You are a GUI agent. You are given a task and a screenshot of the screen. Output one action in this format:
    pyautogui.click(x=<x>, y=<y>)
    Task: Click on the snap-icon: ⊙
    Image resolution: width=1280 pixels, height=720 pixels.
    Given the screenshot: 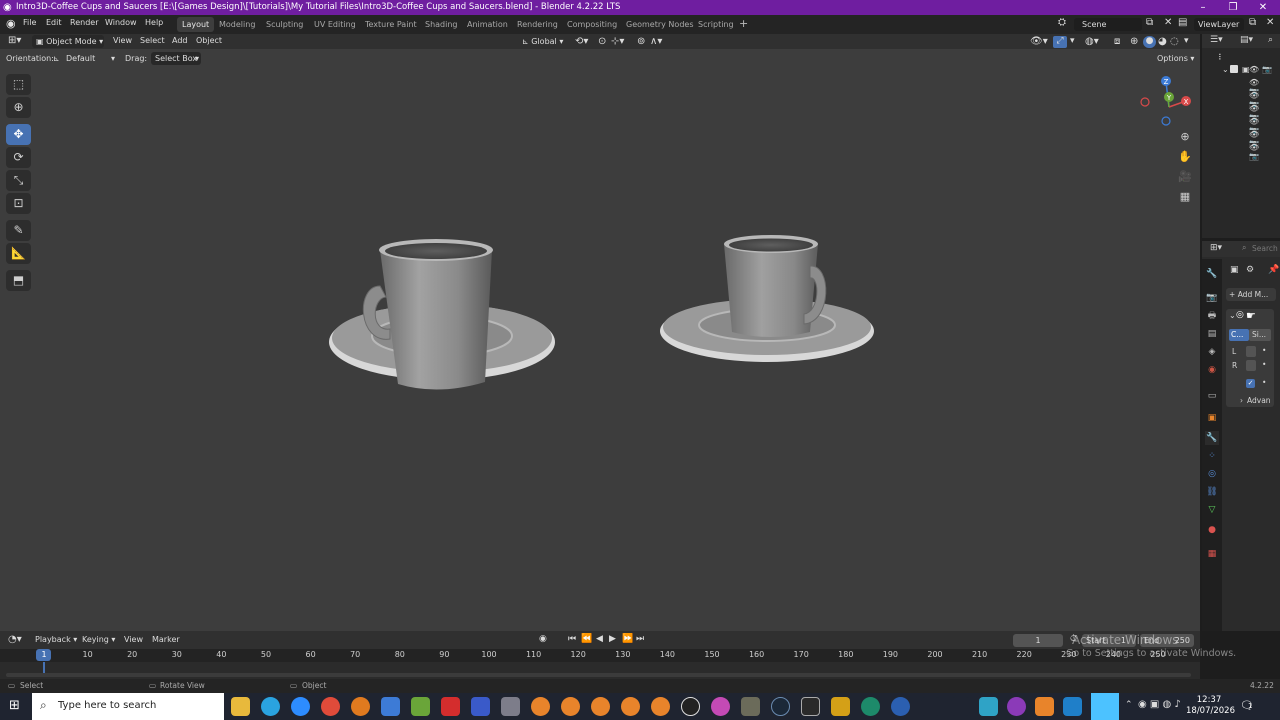 What is the action you would take?
    pyautogui.click(x=602, y=41)
    